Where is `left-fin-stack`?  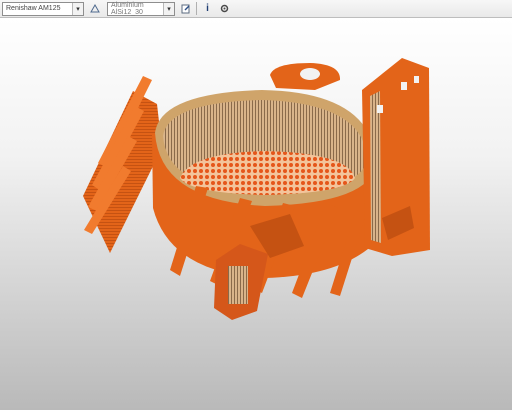
left-fin-stack is located at coordinates (122, 164).